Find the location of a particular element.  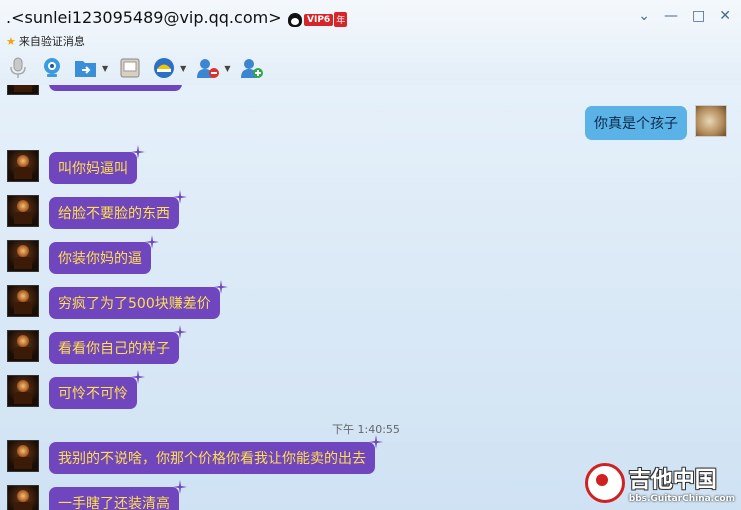

remove-contact-icon is located at coordinates (208, 68).